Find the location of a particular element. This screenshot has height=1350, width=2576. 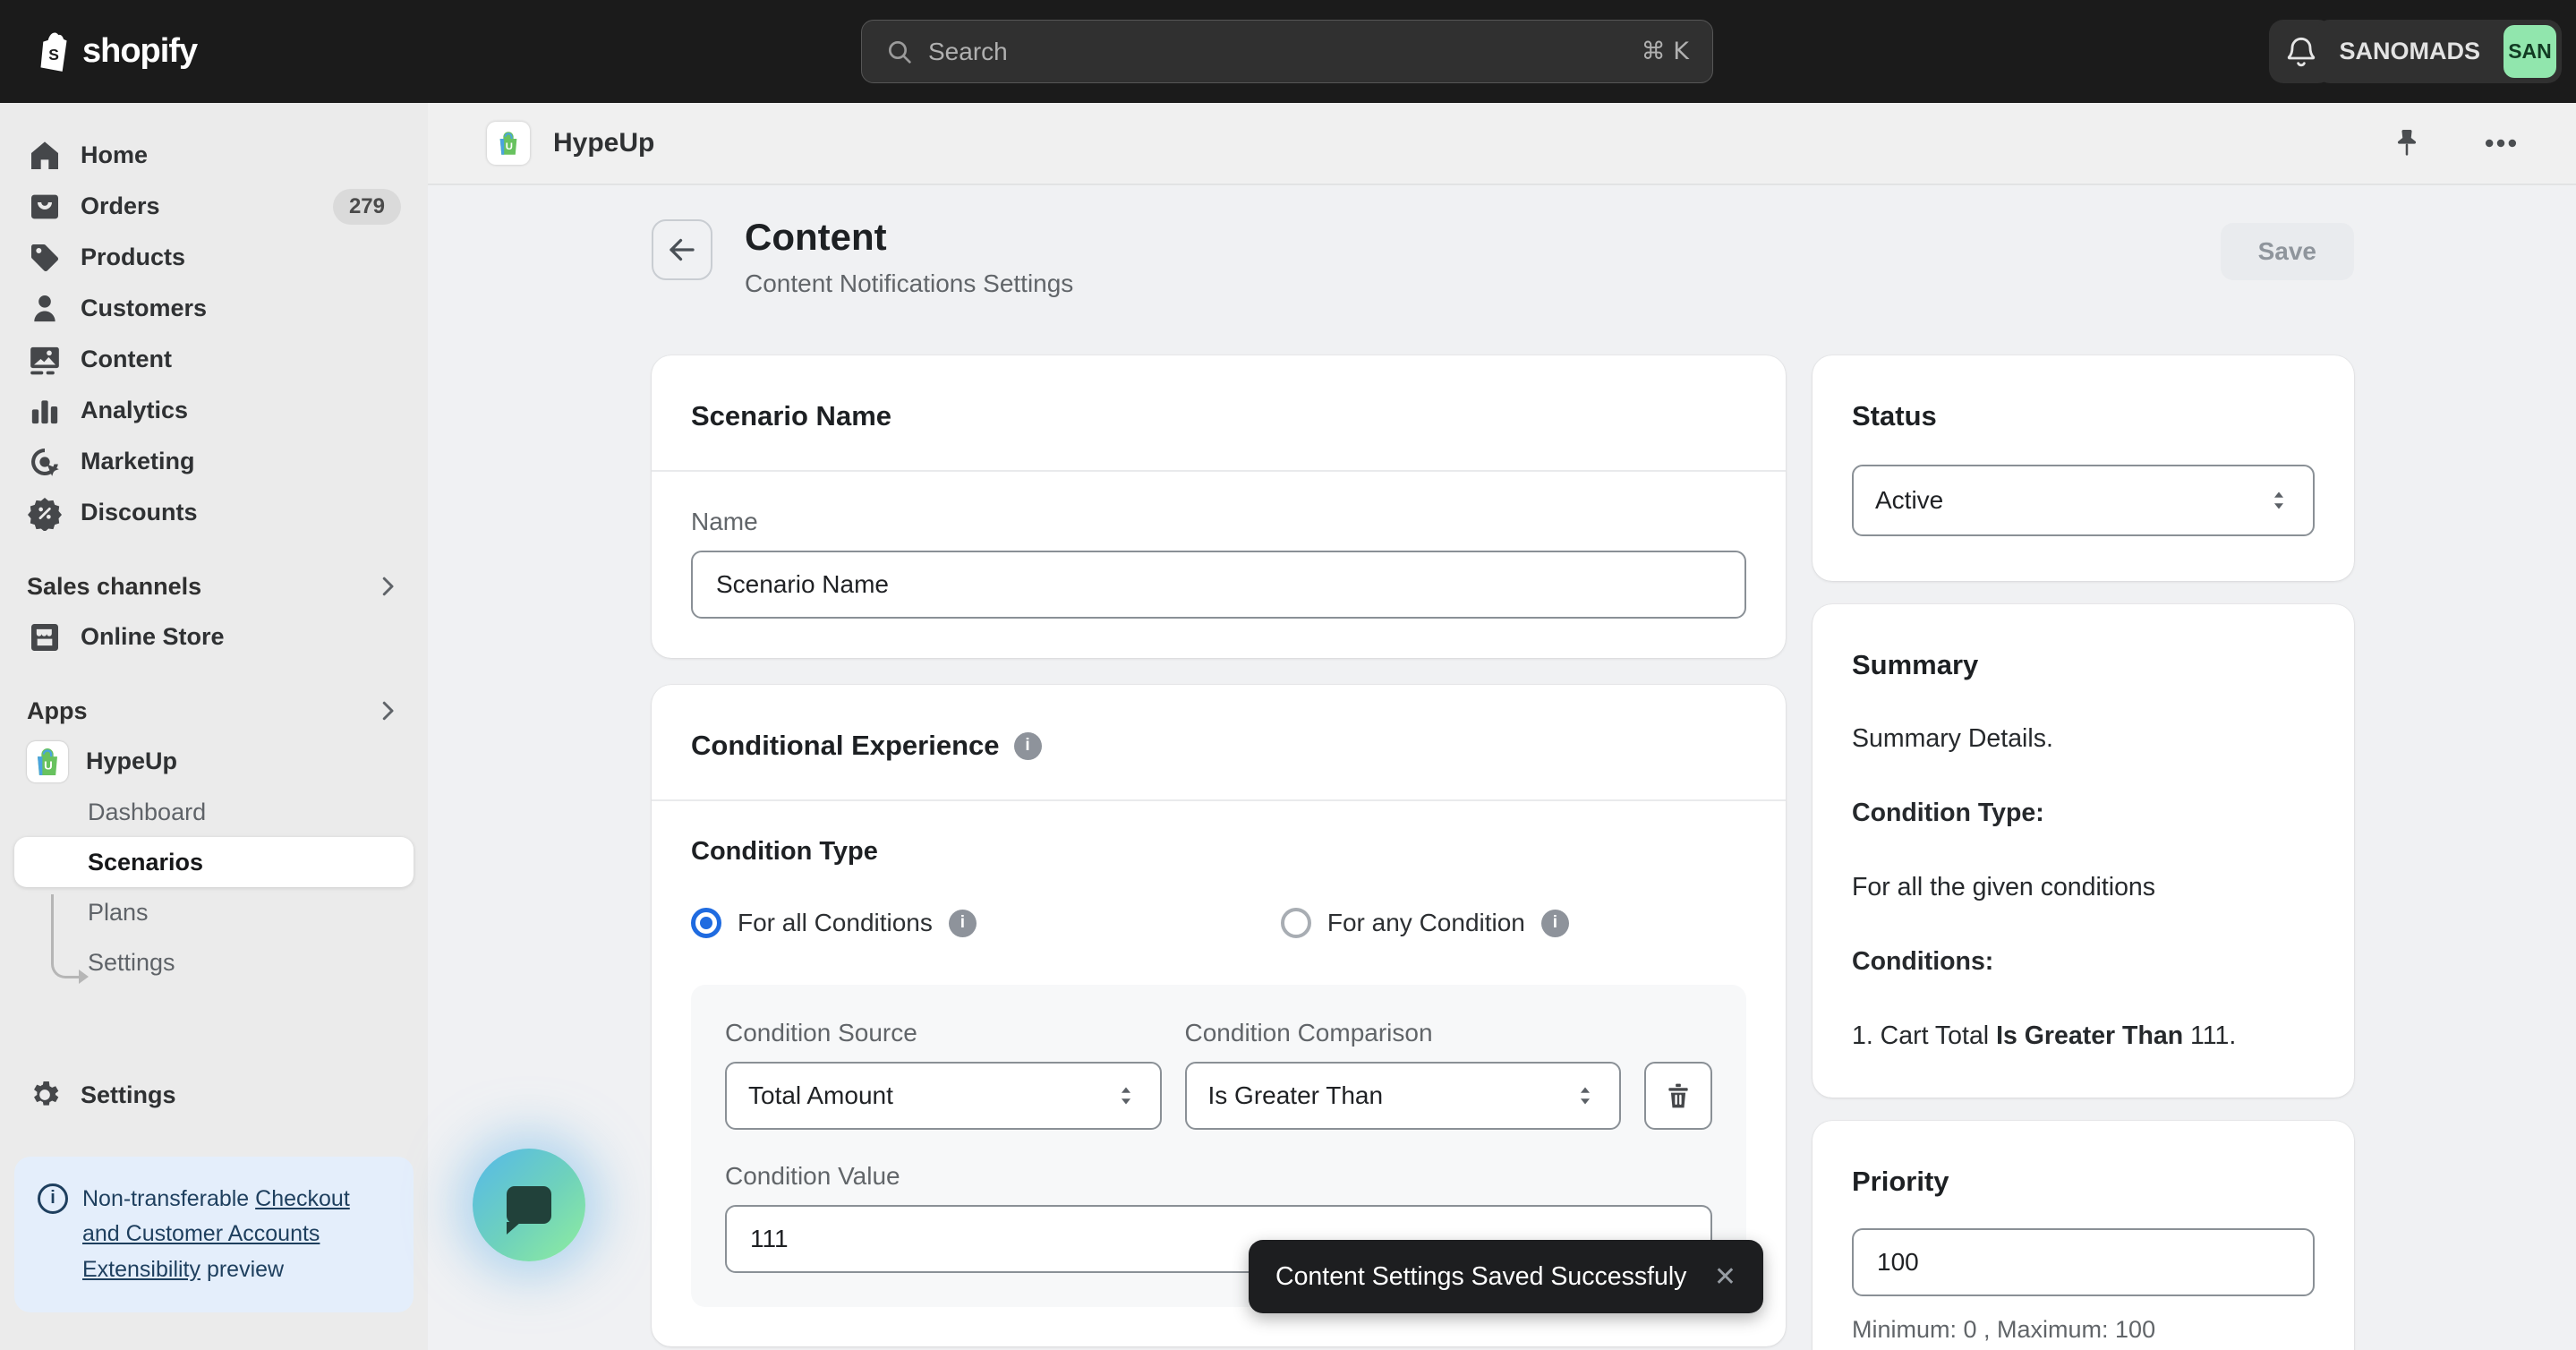

image-icon is located at coordinates (44, 360).